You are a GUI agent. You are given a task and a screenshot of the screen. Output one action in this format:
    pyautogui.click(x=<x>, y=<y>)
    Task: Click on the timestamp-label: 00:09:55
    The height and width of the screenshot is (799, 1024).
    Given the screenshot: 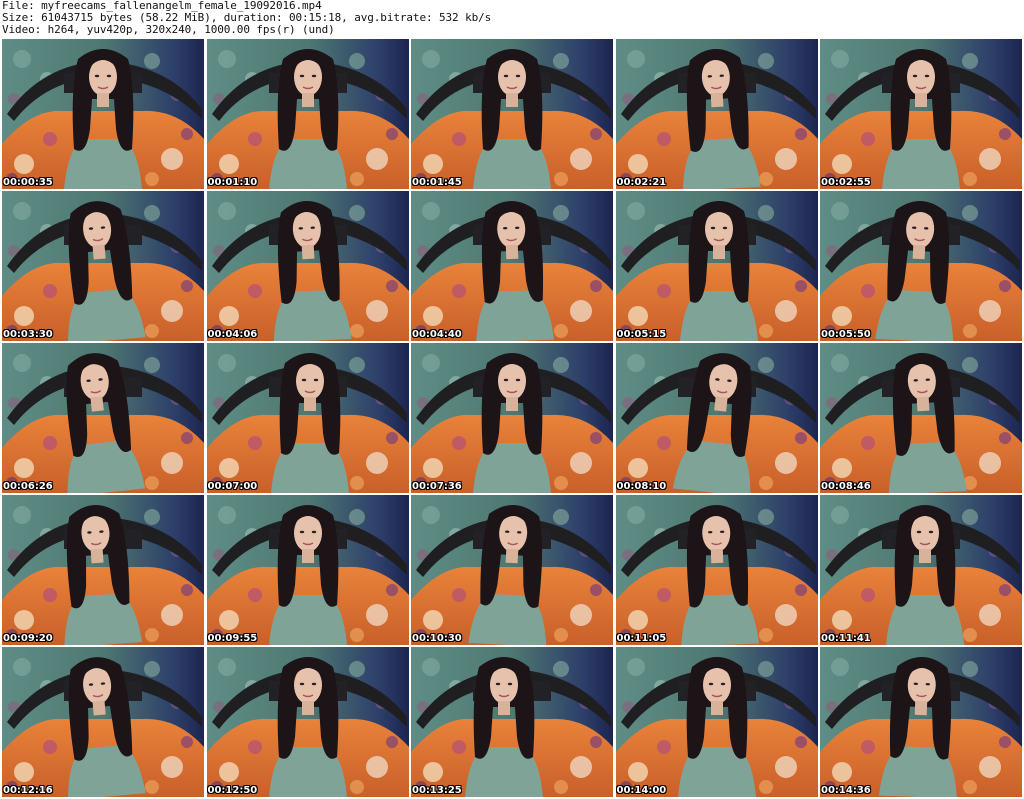 What is the action you would take?
    pyautogui.click(x=232, y=638)
    